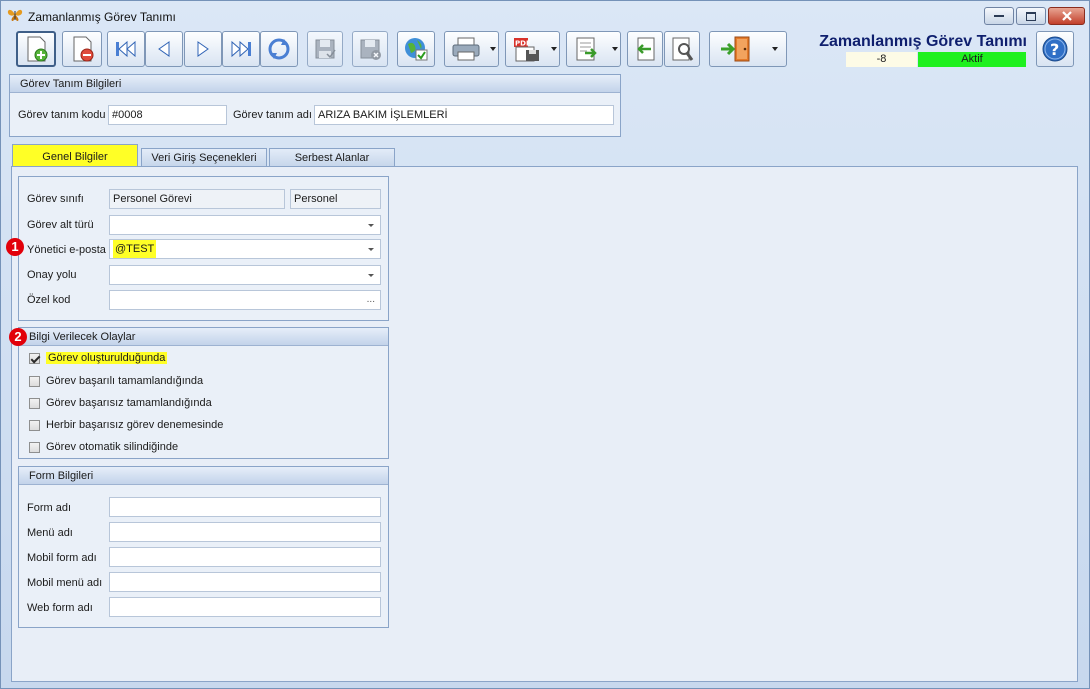  I want to click on mobile-form-field, so click(245, 557).